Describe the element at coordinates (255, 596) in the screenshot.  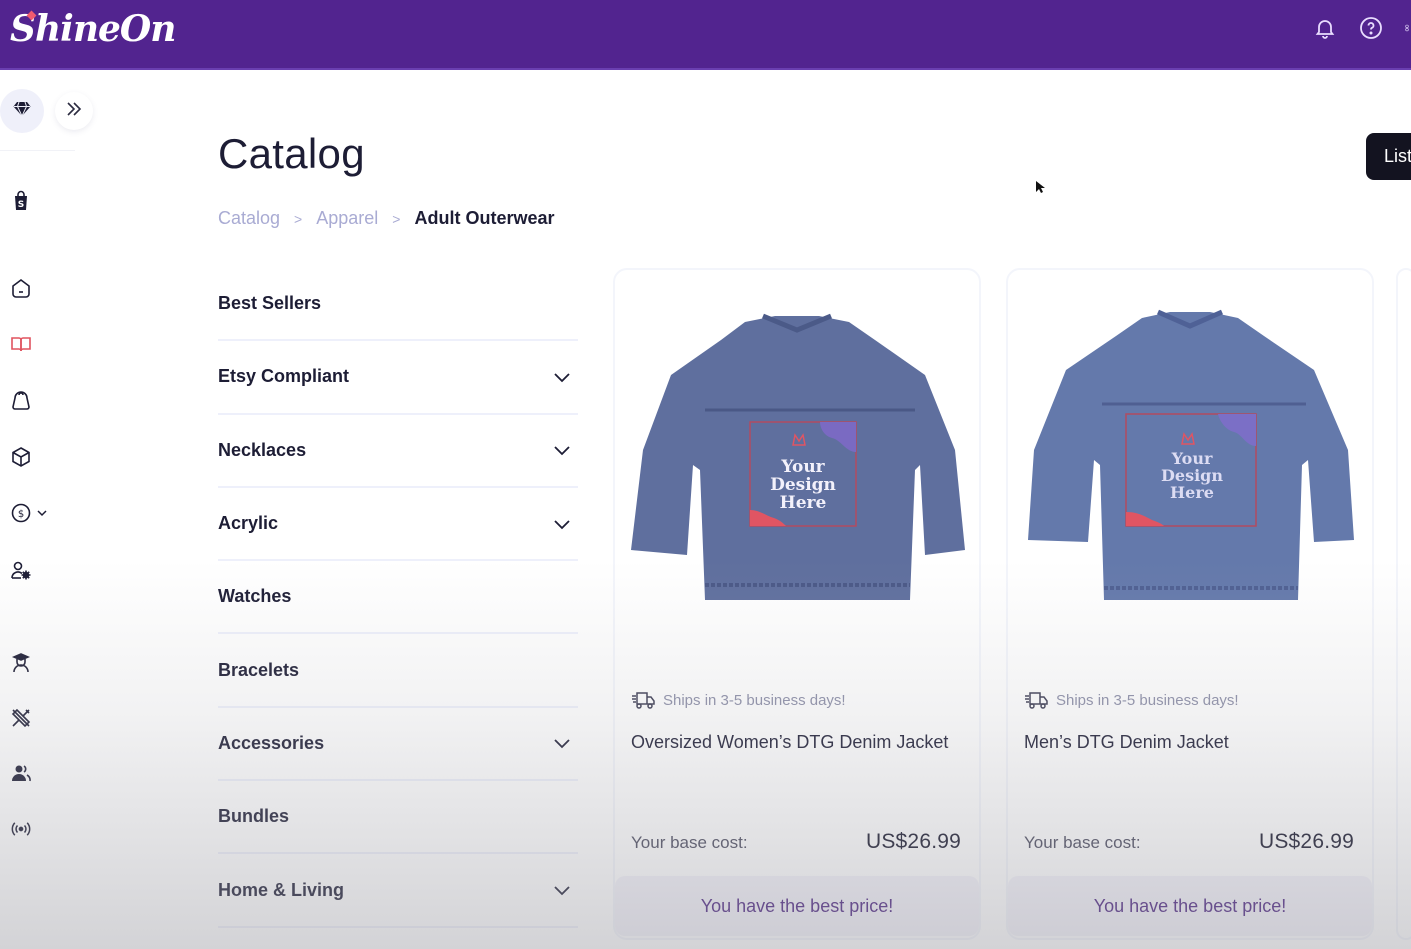
I see `category-label: Watches` at that location.